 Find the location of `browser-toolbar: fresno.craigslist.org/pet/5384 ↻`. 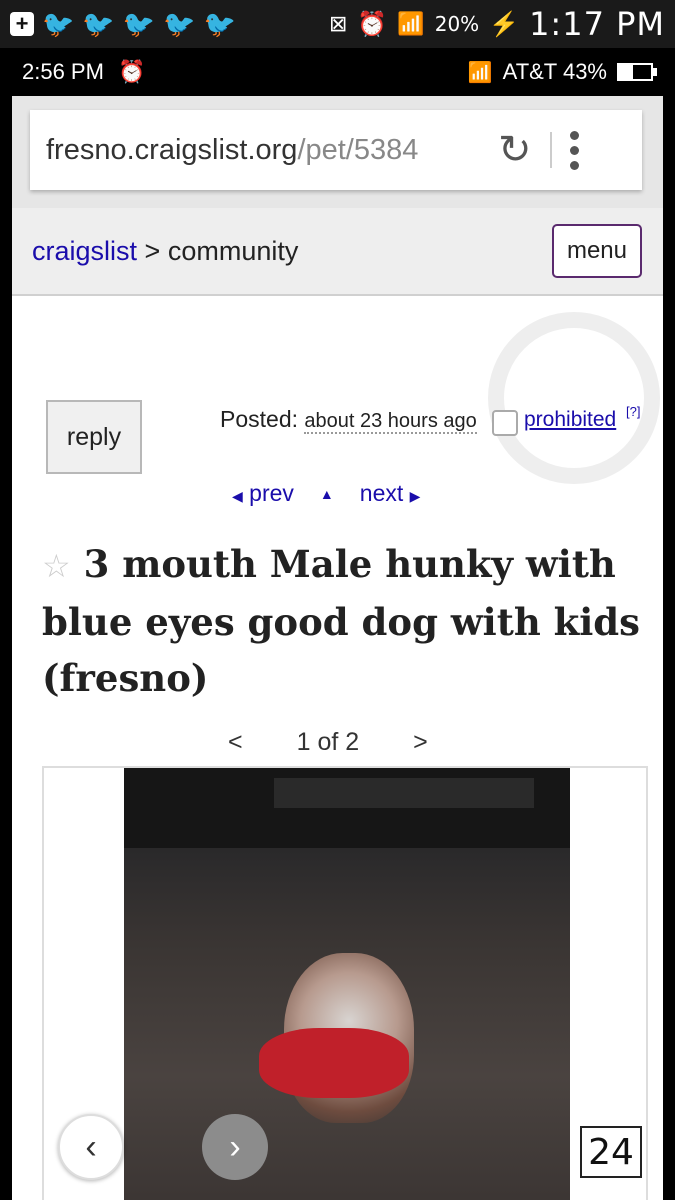

browser-toolbar: fresno.craigslist.org/pet/5384 ↻ is located at coordinates (337, 152).